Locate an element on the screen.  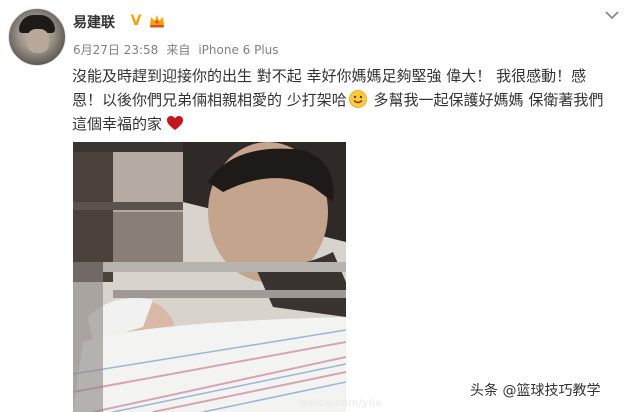
username: 易建联 is located at coordinates (94, 22).